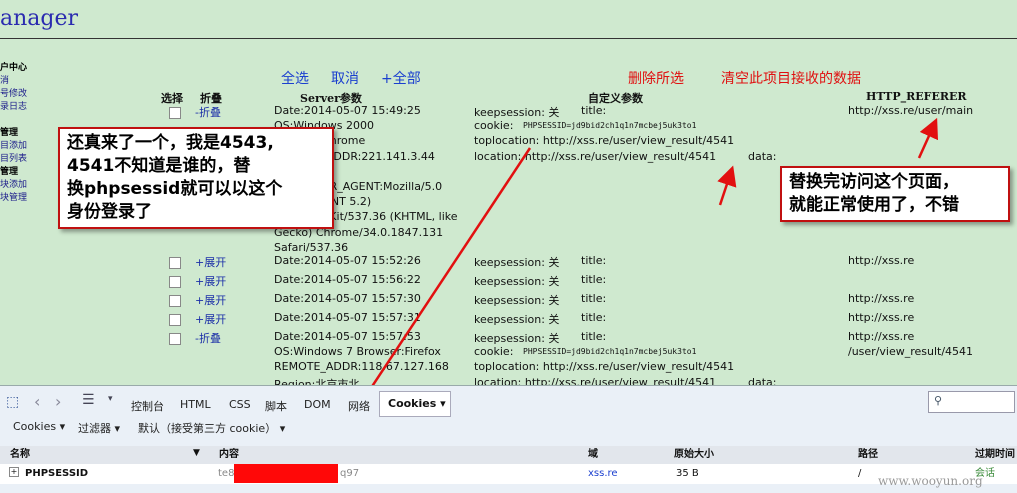  Describe the element at coordinates (14, 472) in the screenshot. I see `expand-icon: +` at that location.